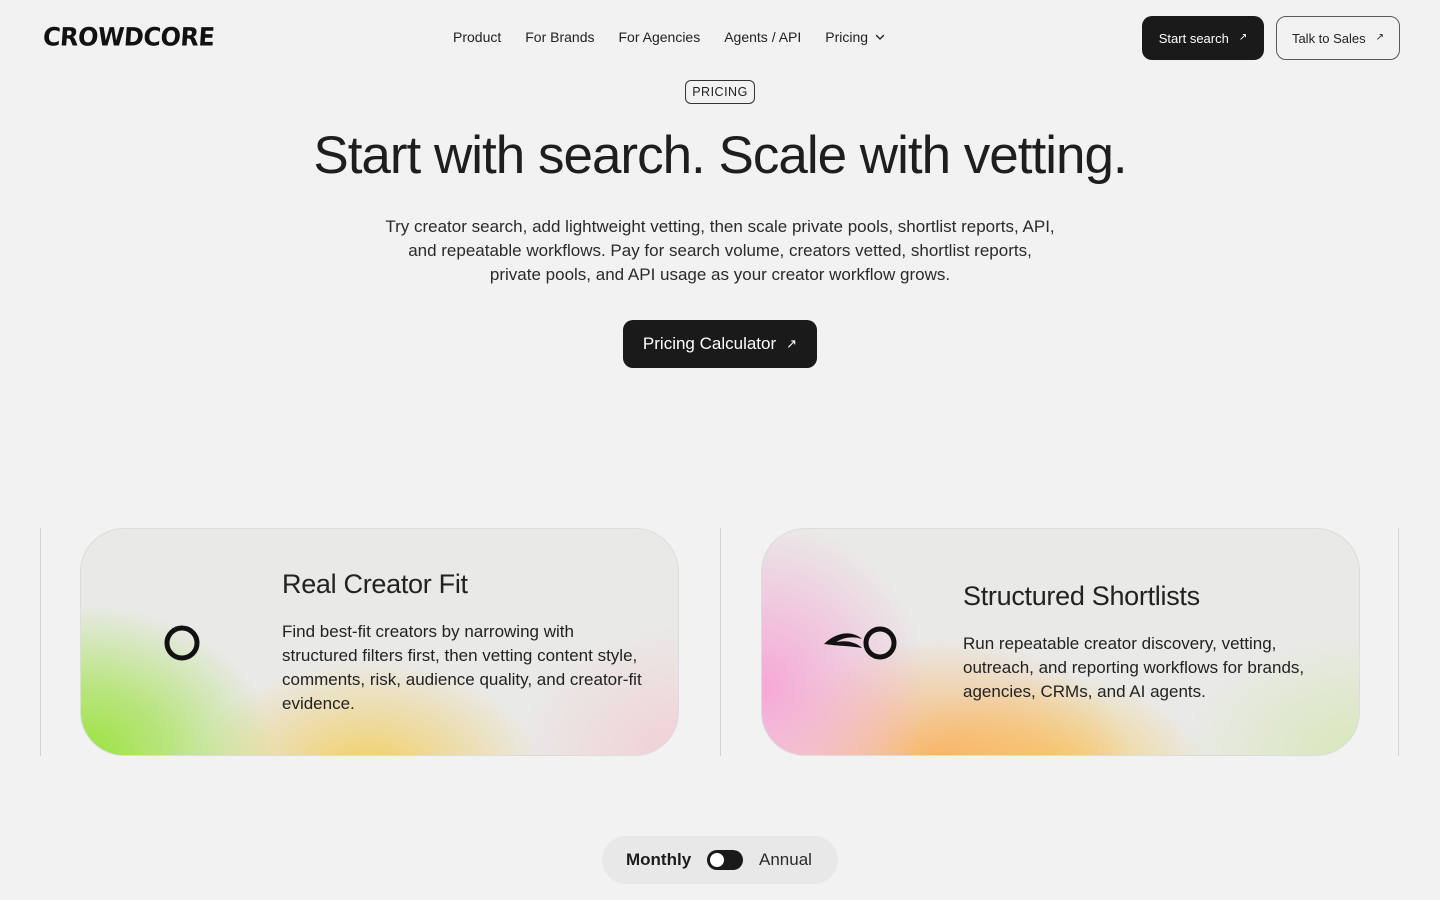 The width and height of the screenshot is (1440, 900). I want to click on nav-label: For Brands, so click(560, 37).